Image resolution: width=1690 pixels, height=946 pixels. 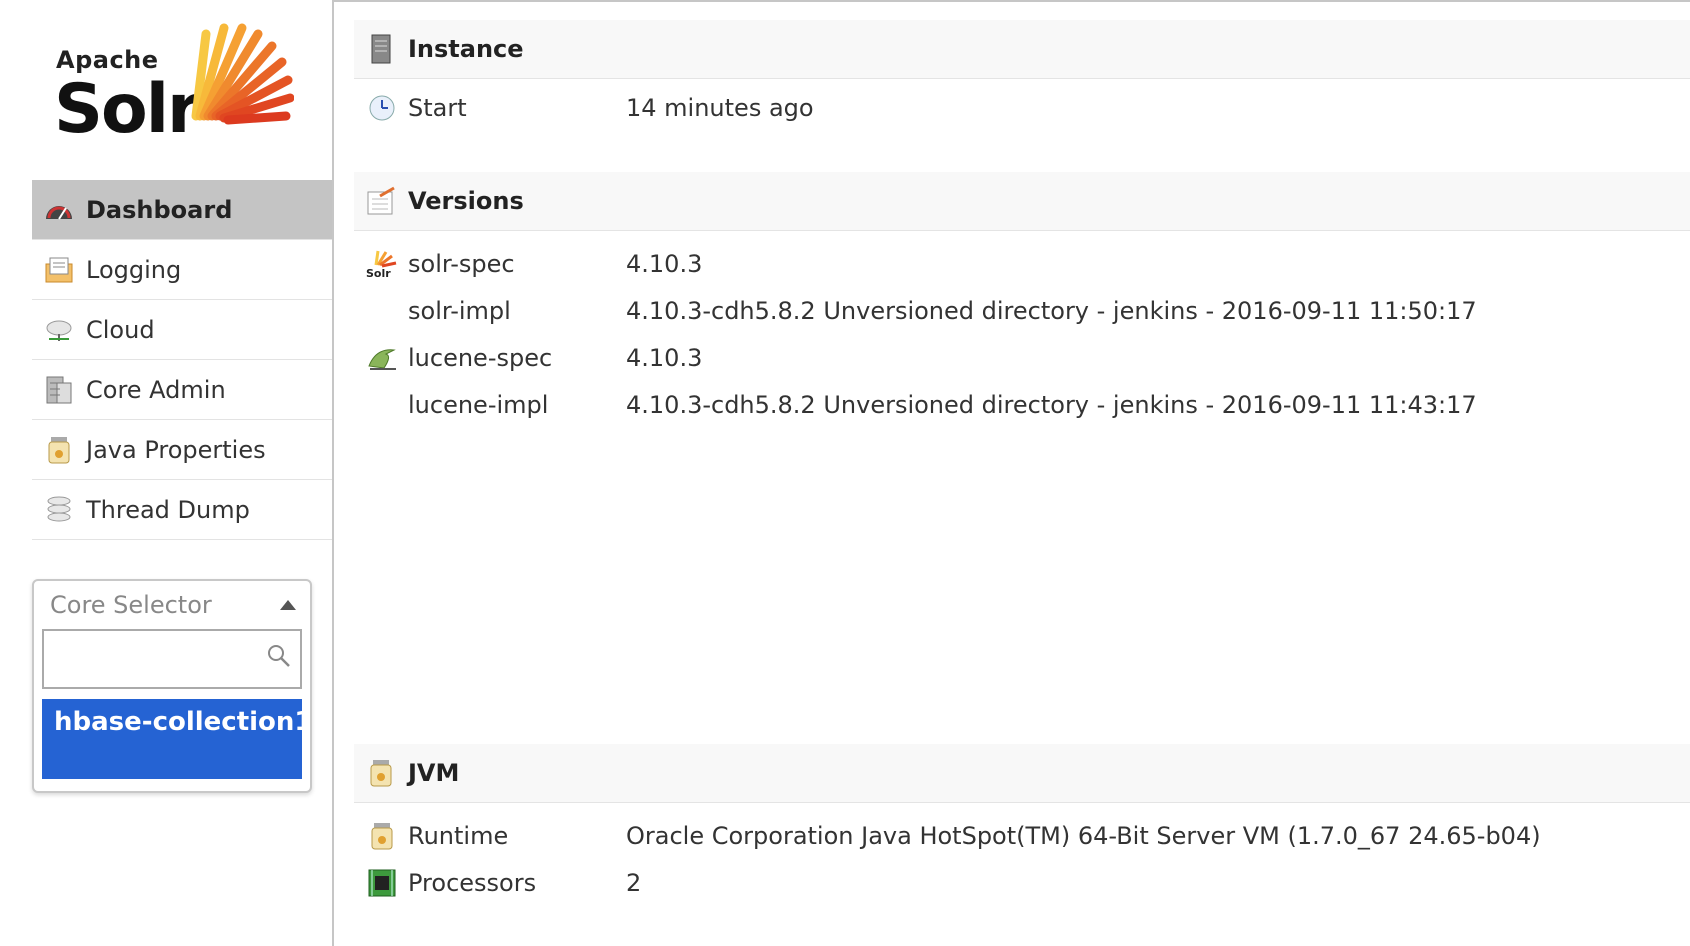 I want to click on instance-title: Instance, so click(x=466, y=49).